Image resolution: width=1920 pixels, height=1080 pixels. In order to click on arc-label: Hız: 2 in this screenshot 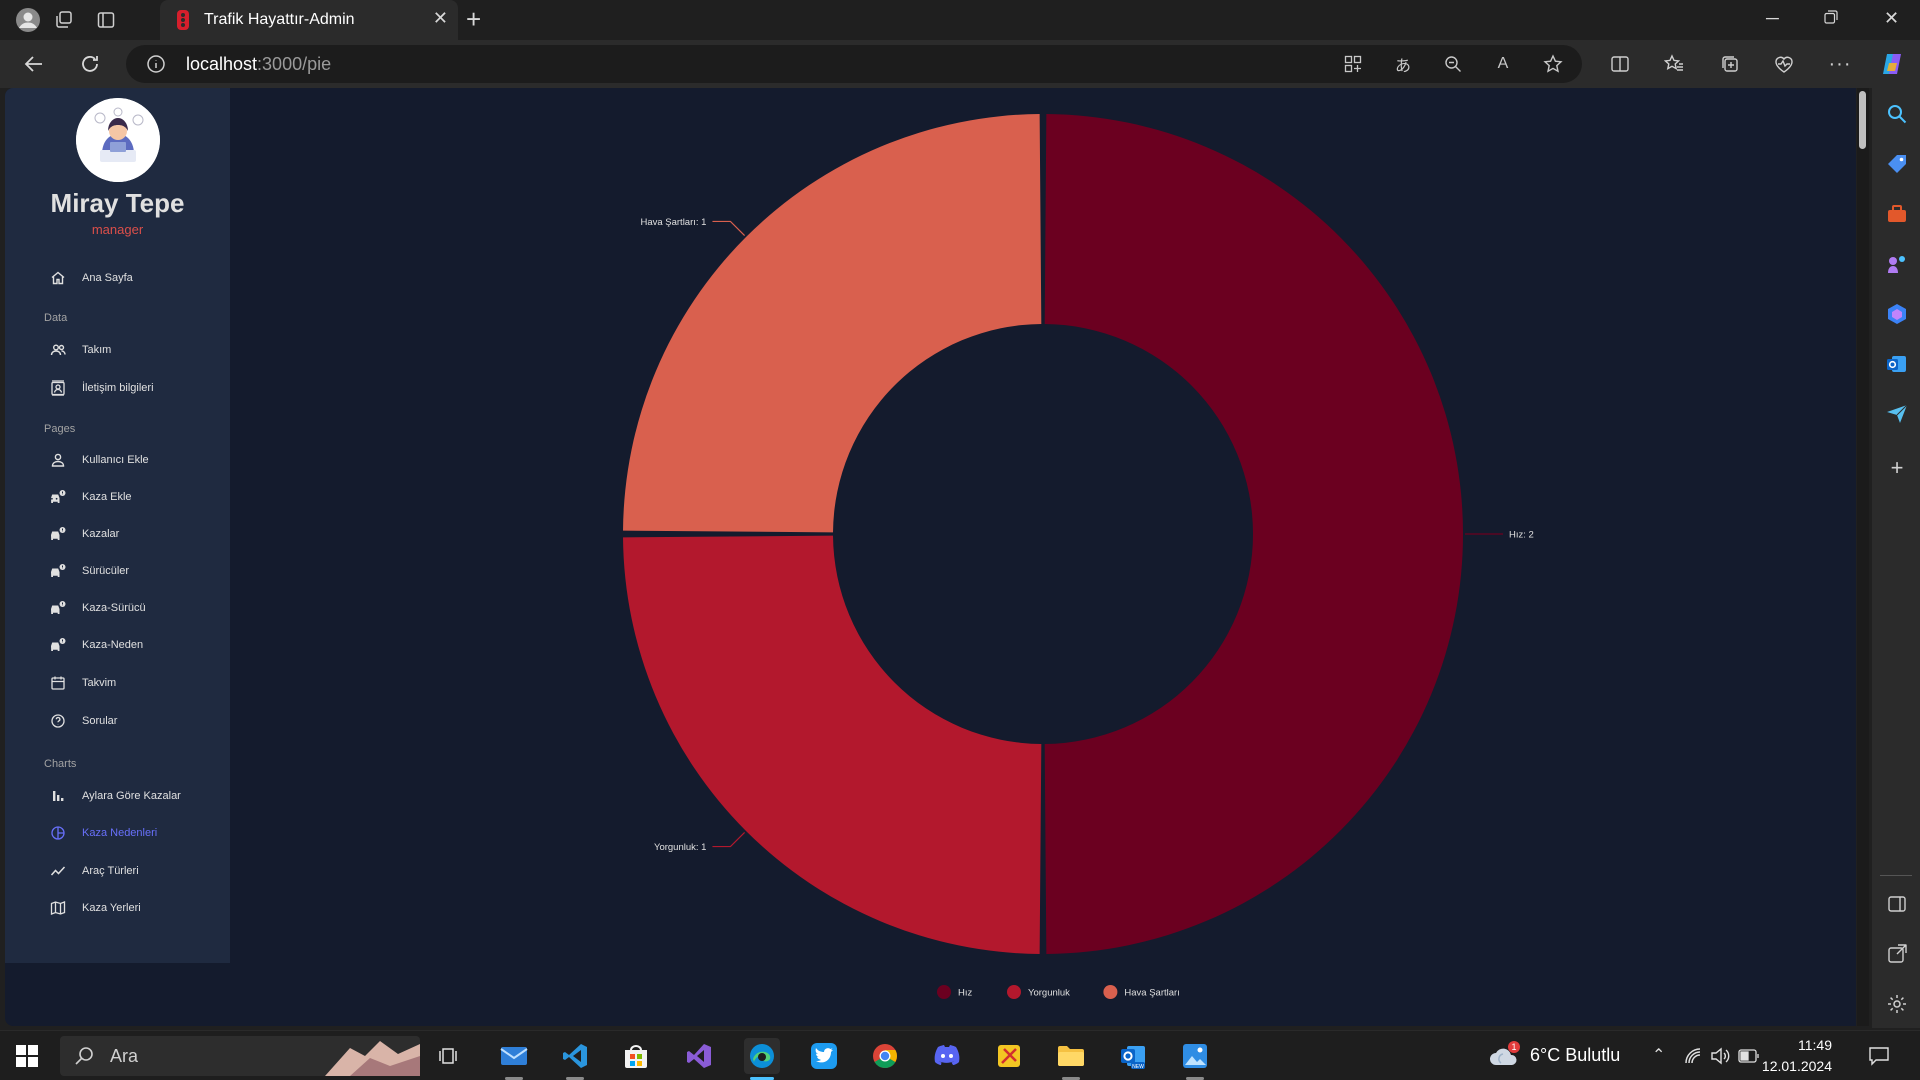, I will do `click(1521, 535)`.